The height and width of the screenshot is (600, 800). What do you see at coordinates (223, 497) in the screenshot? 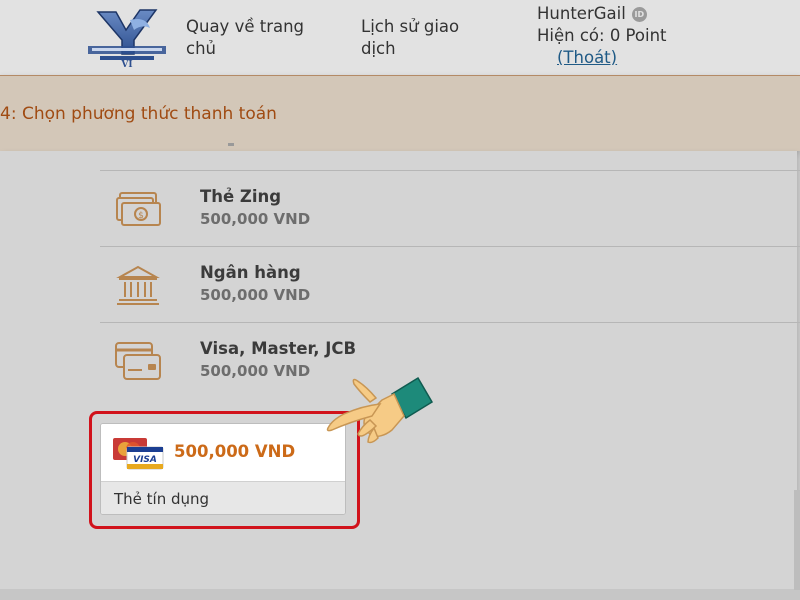
I see `option-footer: Thẻ tín dụng` at bounding box center [223, 497].